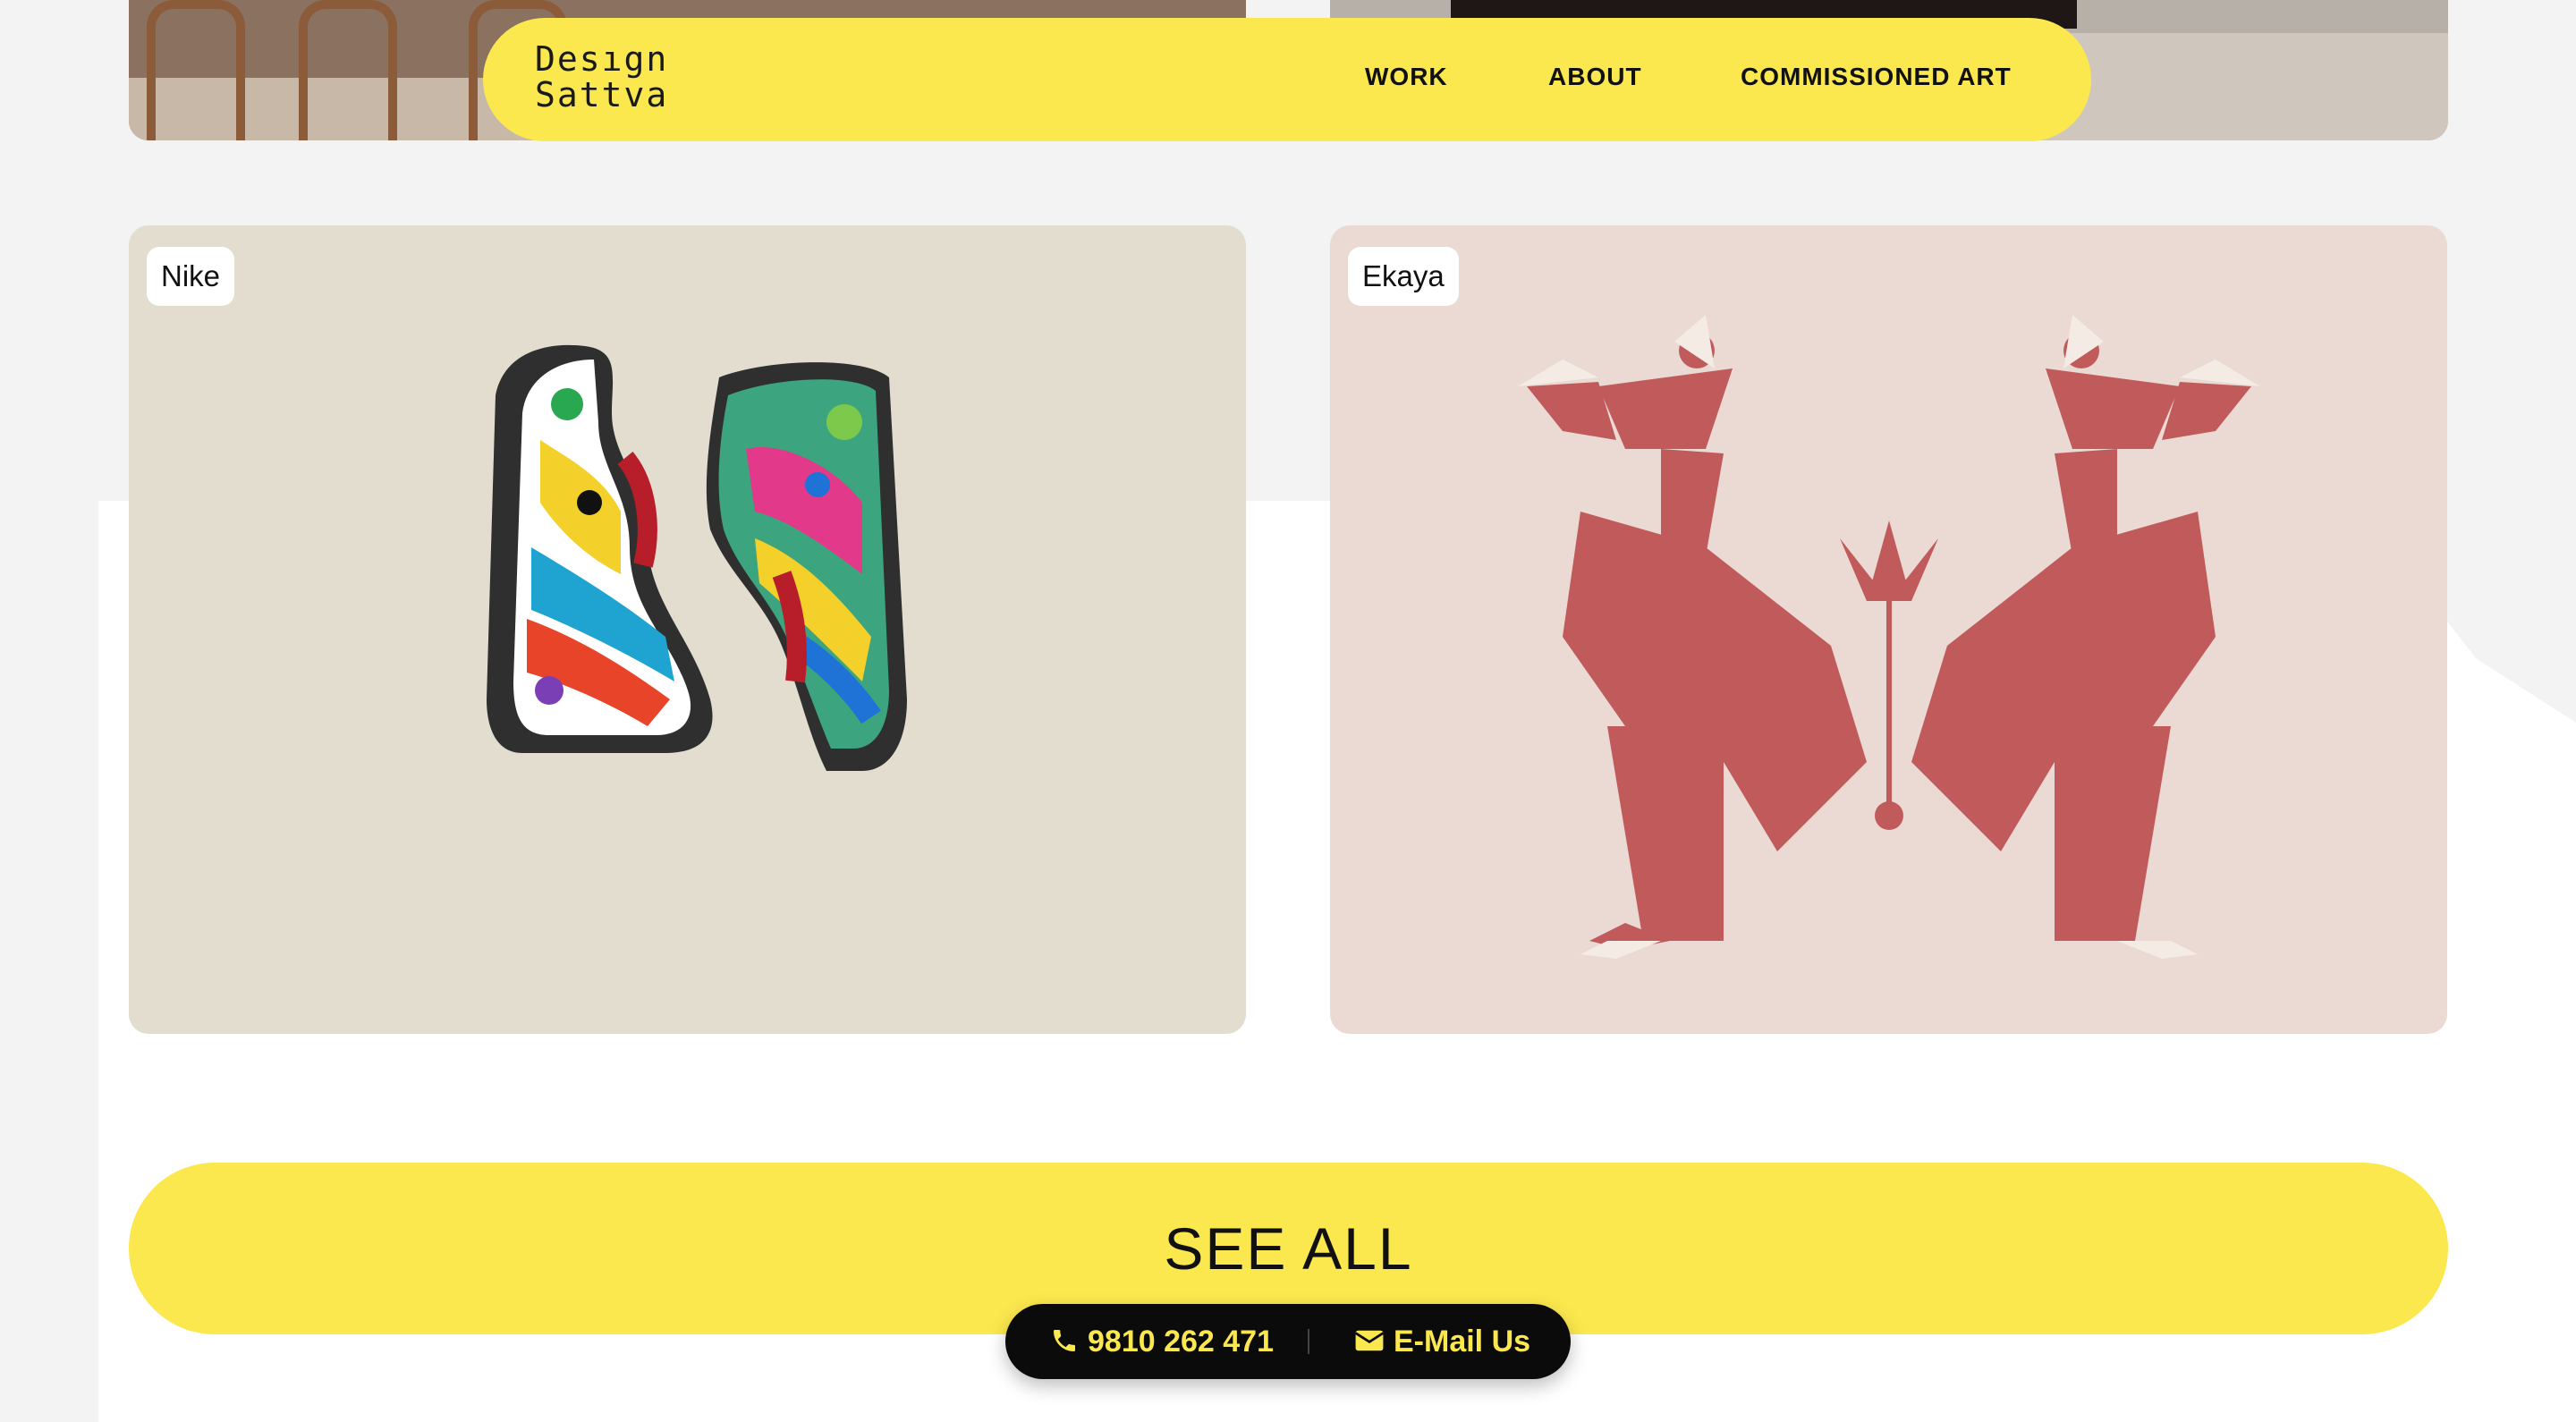 The height and width of the screenshot is (1422, 2576). I want to click on logo-line-1: Desıgn, so click(602, 59).